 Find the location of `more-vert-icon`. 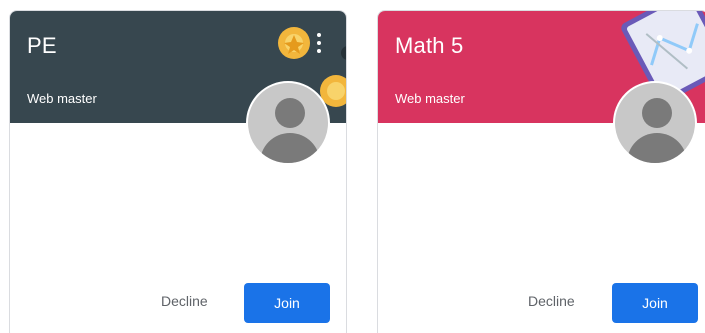

more-vert-icon is located at coordinates (319, 43).